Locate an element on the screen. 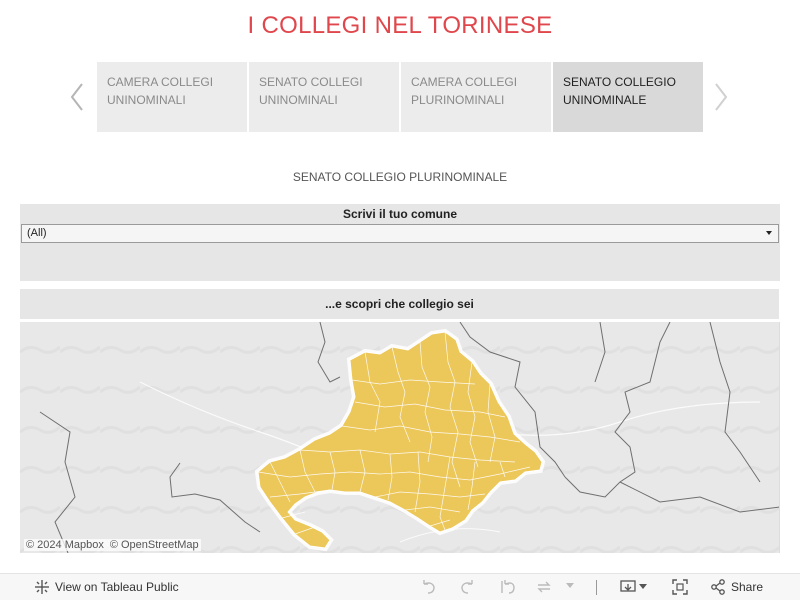 The height and width of the screenshot is (600, 800). redo-icon is located at coordinates (467, 587).